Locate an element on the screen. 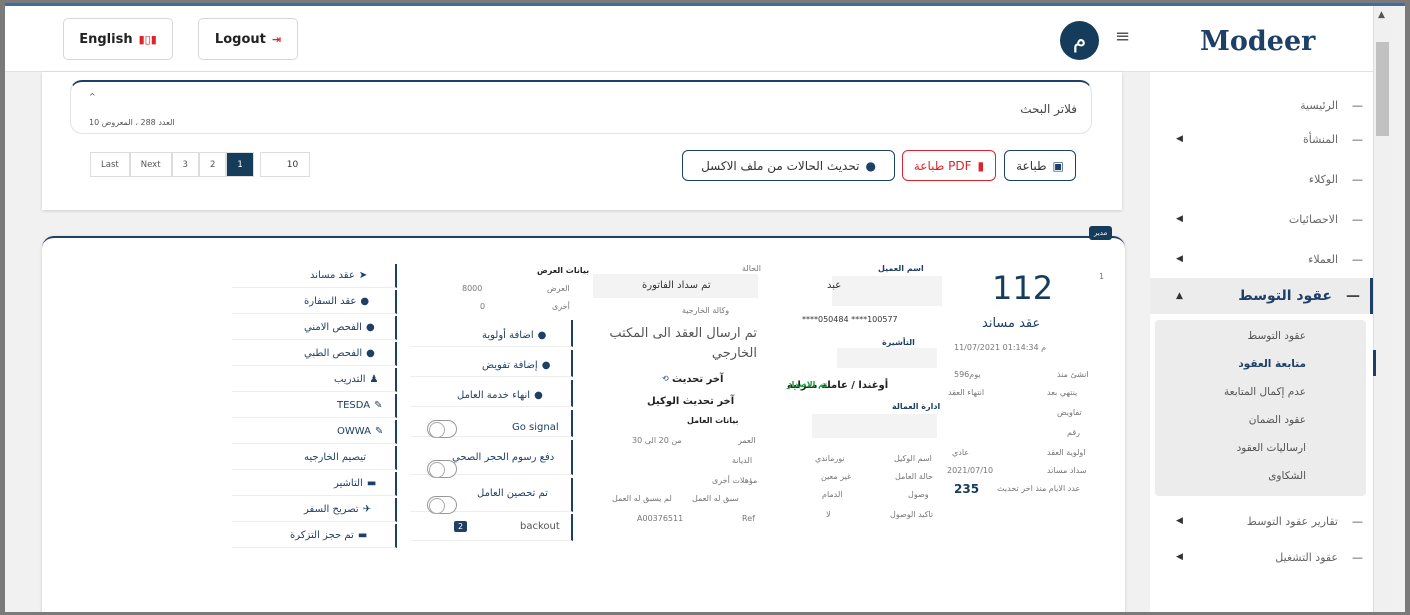 The image size is (1410, 615). label: اسم الوكيل is located at coordinates (913, 458).